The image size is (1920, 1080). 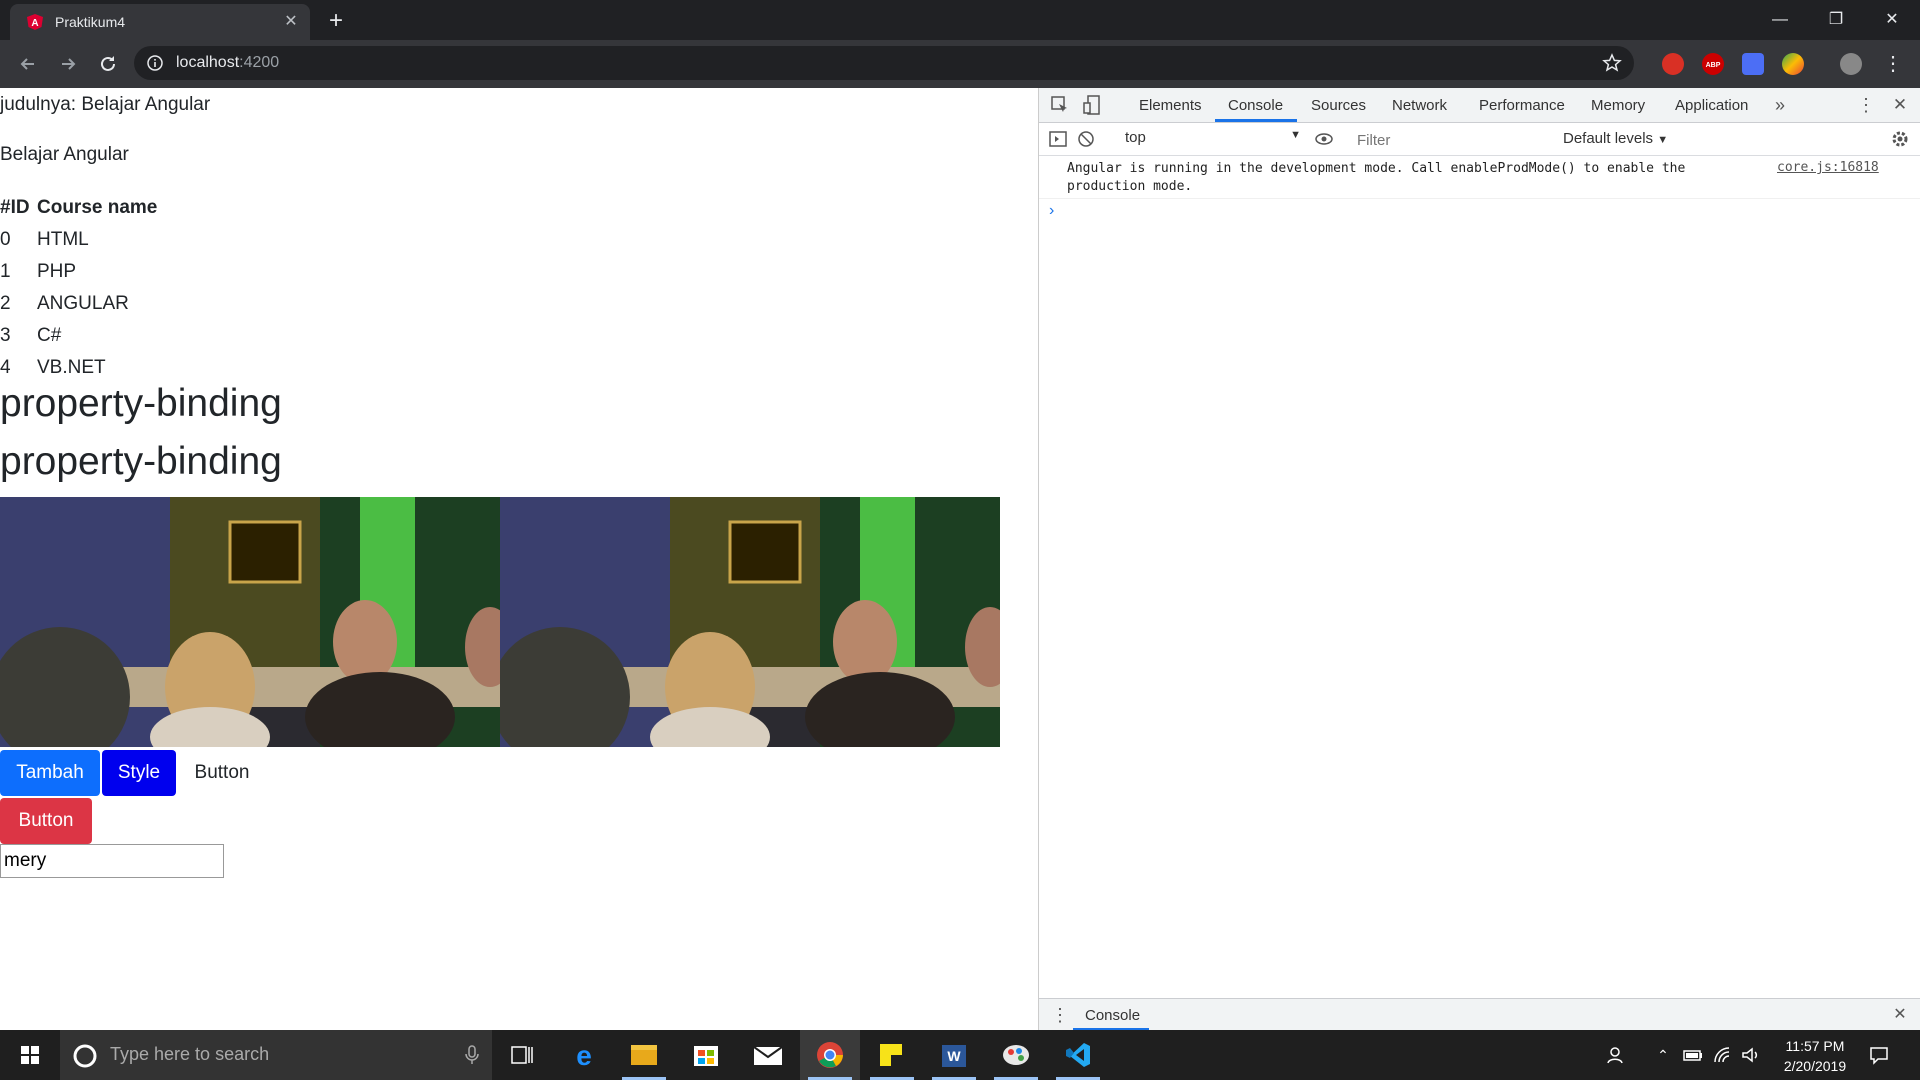 What do you see at coordinates (1135, 137) in the screenshot?
I see `context-value: top` at bounding box center [1135, 137].